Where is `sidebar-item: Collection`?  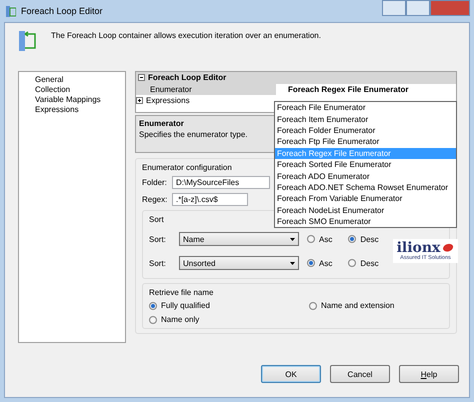 sidebar-item: Collection is located at coordinates (80, 89).